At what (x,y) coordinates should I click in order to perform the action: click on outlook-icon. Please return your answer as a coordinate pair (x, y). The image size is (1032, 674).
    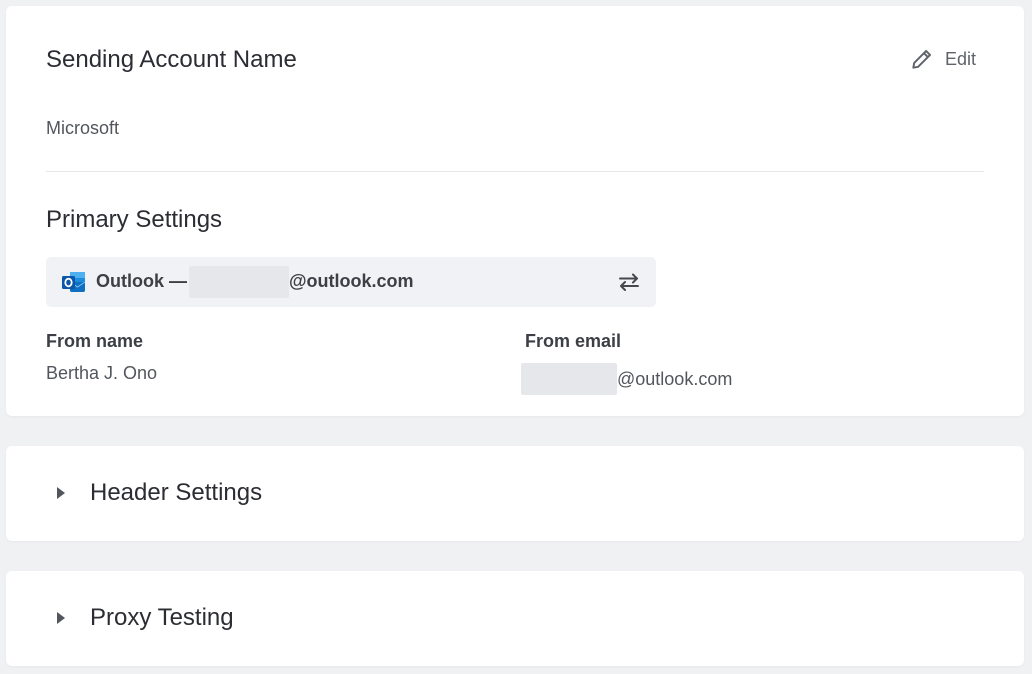
    Looking at the image, I should click on (74, 282).